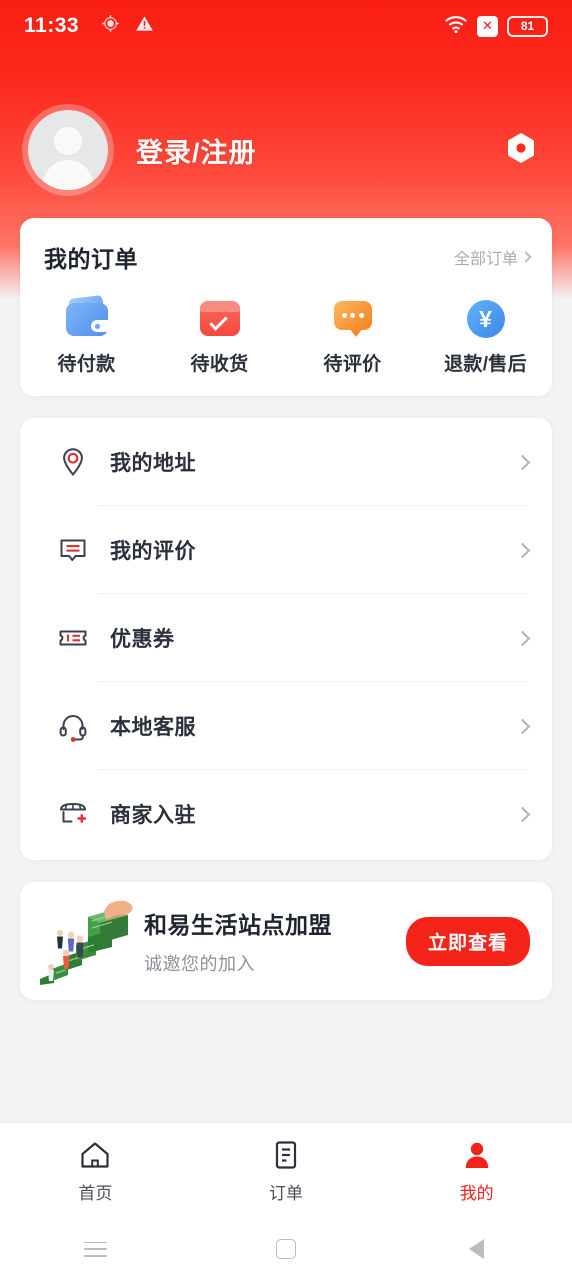 This screenshot has width=572, height=1280. I want to click on settings-gear-icon, so click(521, 150).